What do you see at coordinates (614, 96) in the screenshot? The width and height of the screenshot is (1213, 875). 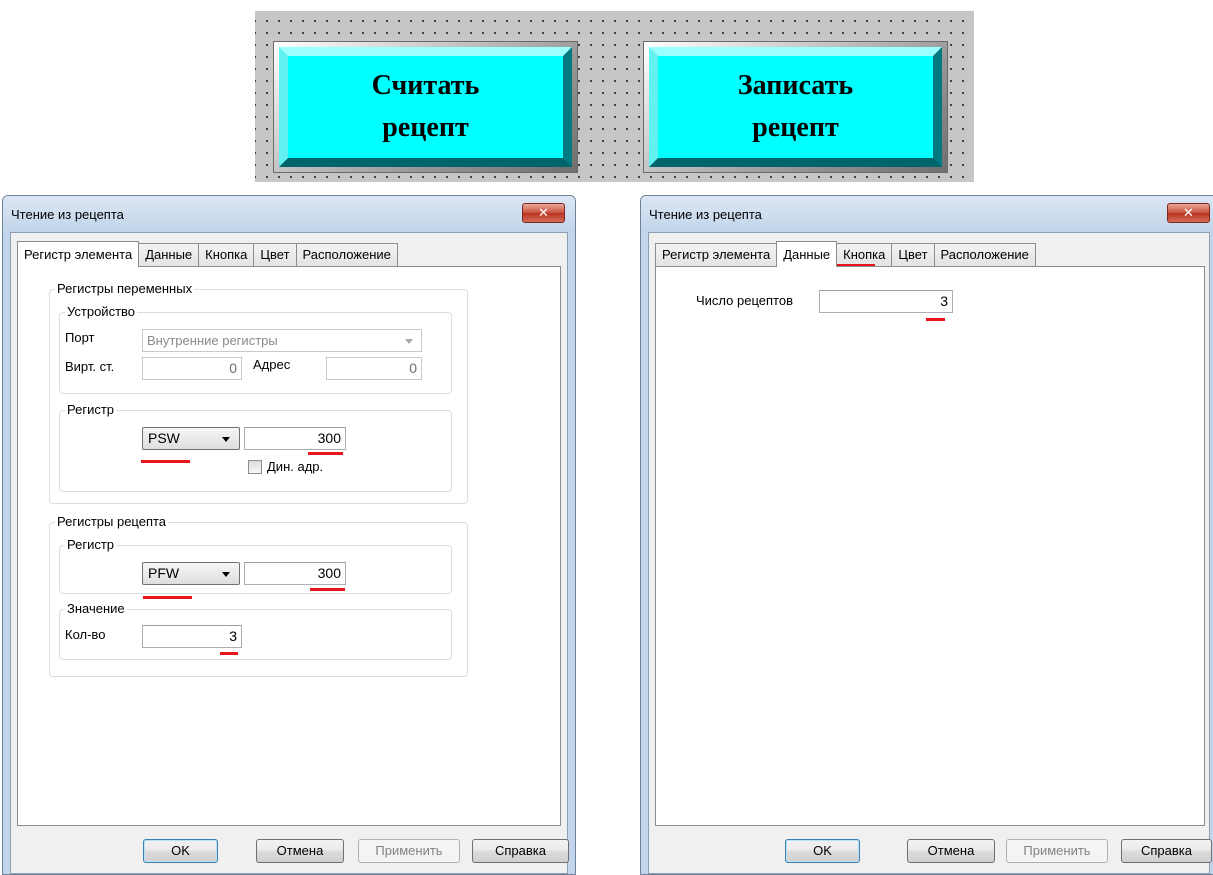 I see `hmi-design-canvas: Считать рецепт Записать рецепт` at bounding box center [614, 96].